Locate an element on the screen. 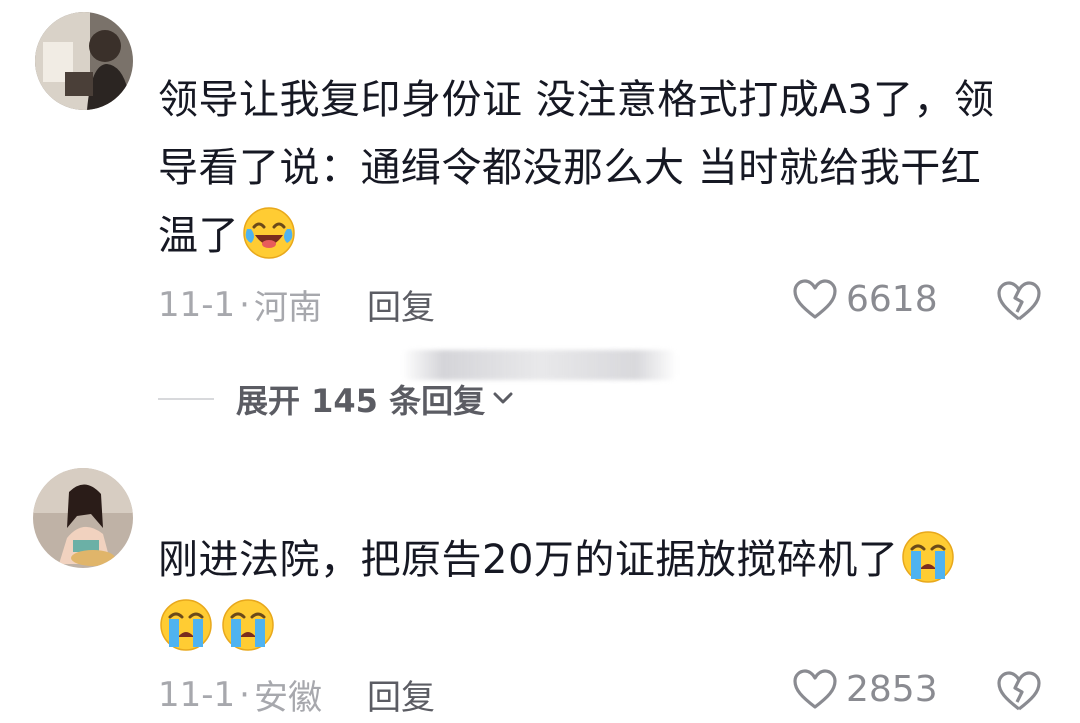  expand-replies-button: 展开 145 条回复 is located at coordinates (336, 399).